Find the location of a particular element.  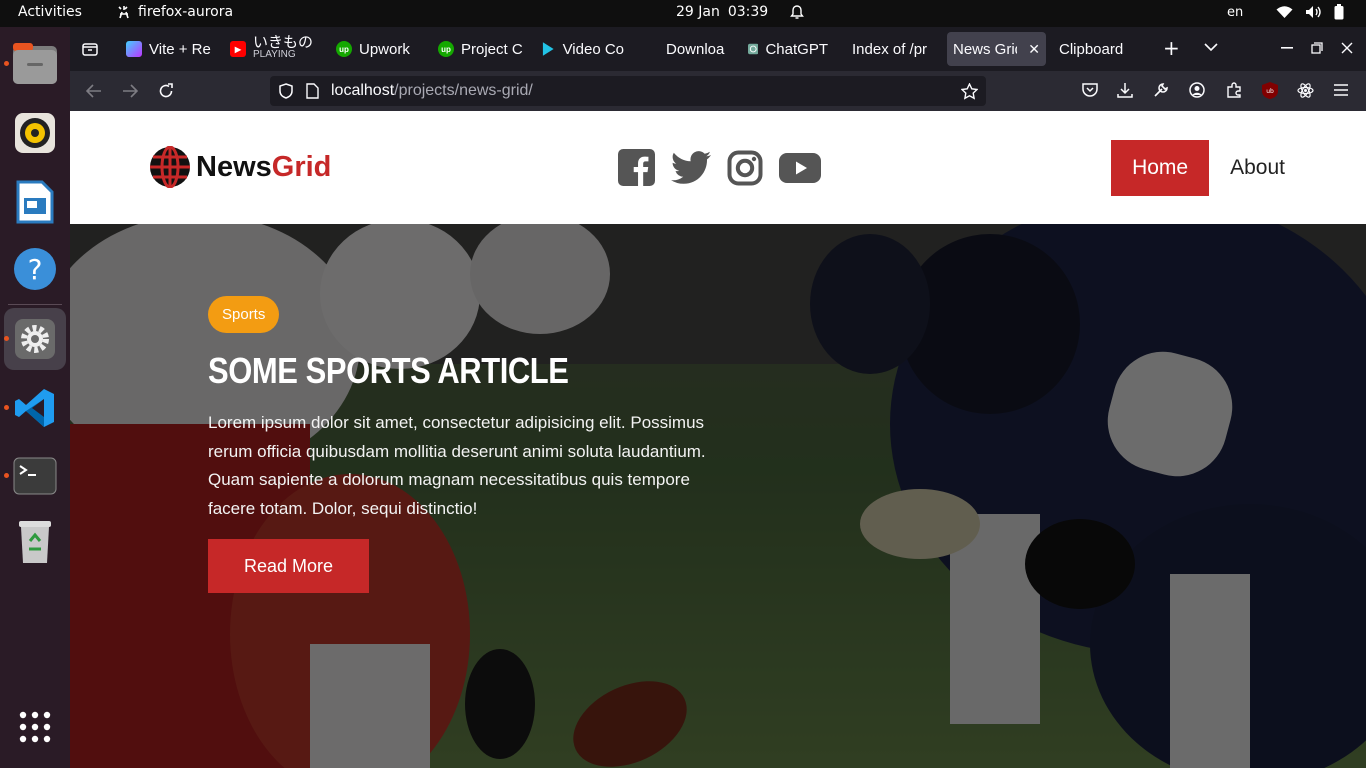

video-icon is located at coordinates (548, 49).